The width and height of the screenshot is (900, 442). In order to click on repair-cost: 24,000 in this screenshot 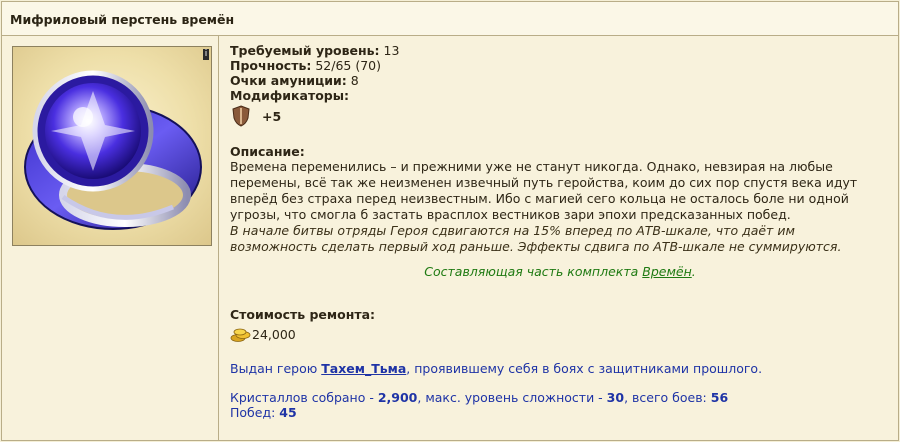, I will do `click(274, 334)`.